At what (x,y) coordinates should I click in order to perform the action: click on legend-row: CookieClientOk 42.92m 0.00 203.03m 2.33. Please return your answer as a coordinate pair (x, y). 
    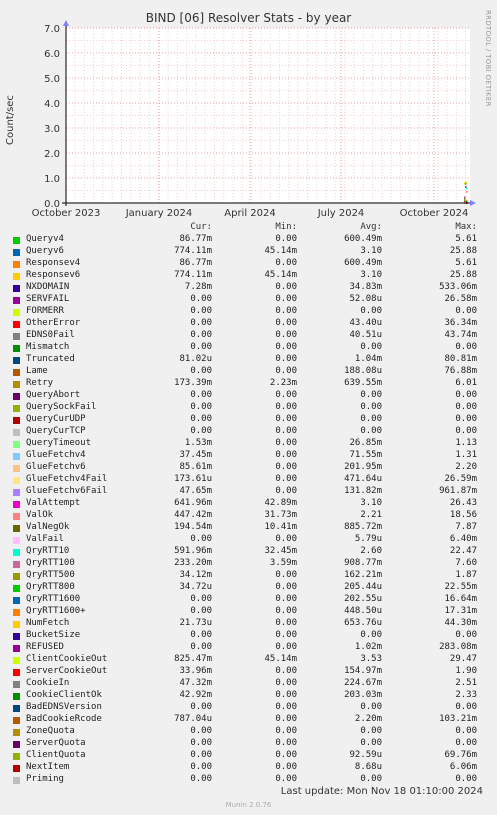
    Looking at the image, I should click on (248, 696).